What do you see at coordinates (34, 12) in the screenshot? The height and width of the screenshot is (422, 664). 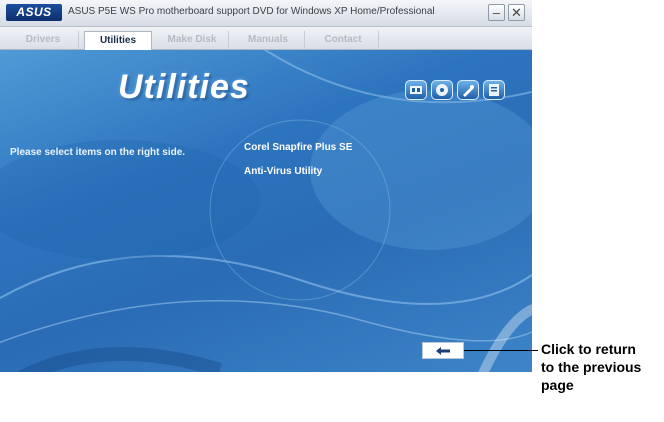 I see `asus-logo: ASUS` at bounding box center [34, 12].